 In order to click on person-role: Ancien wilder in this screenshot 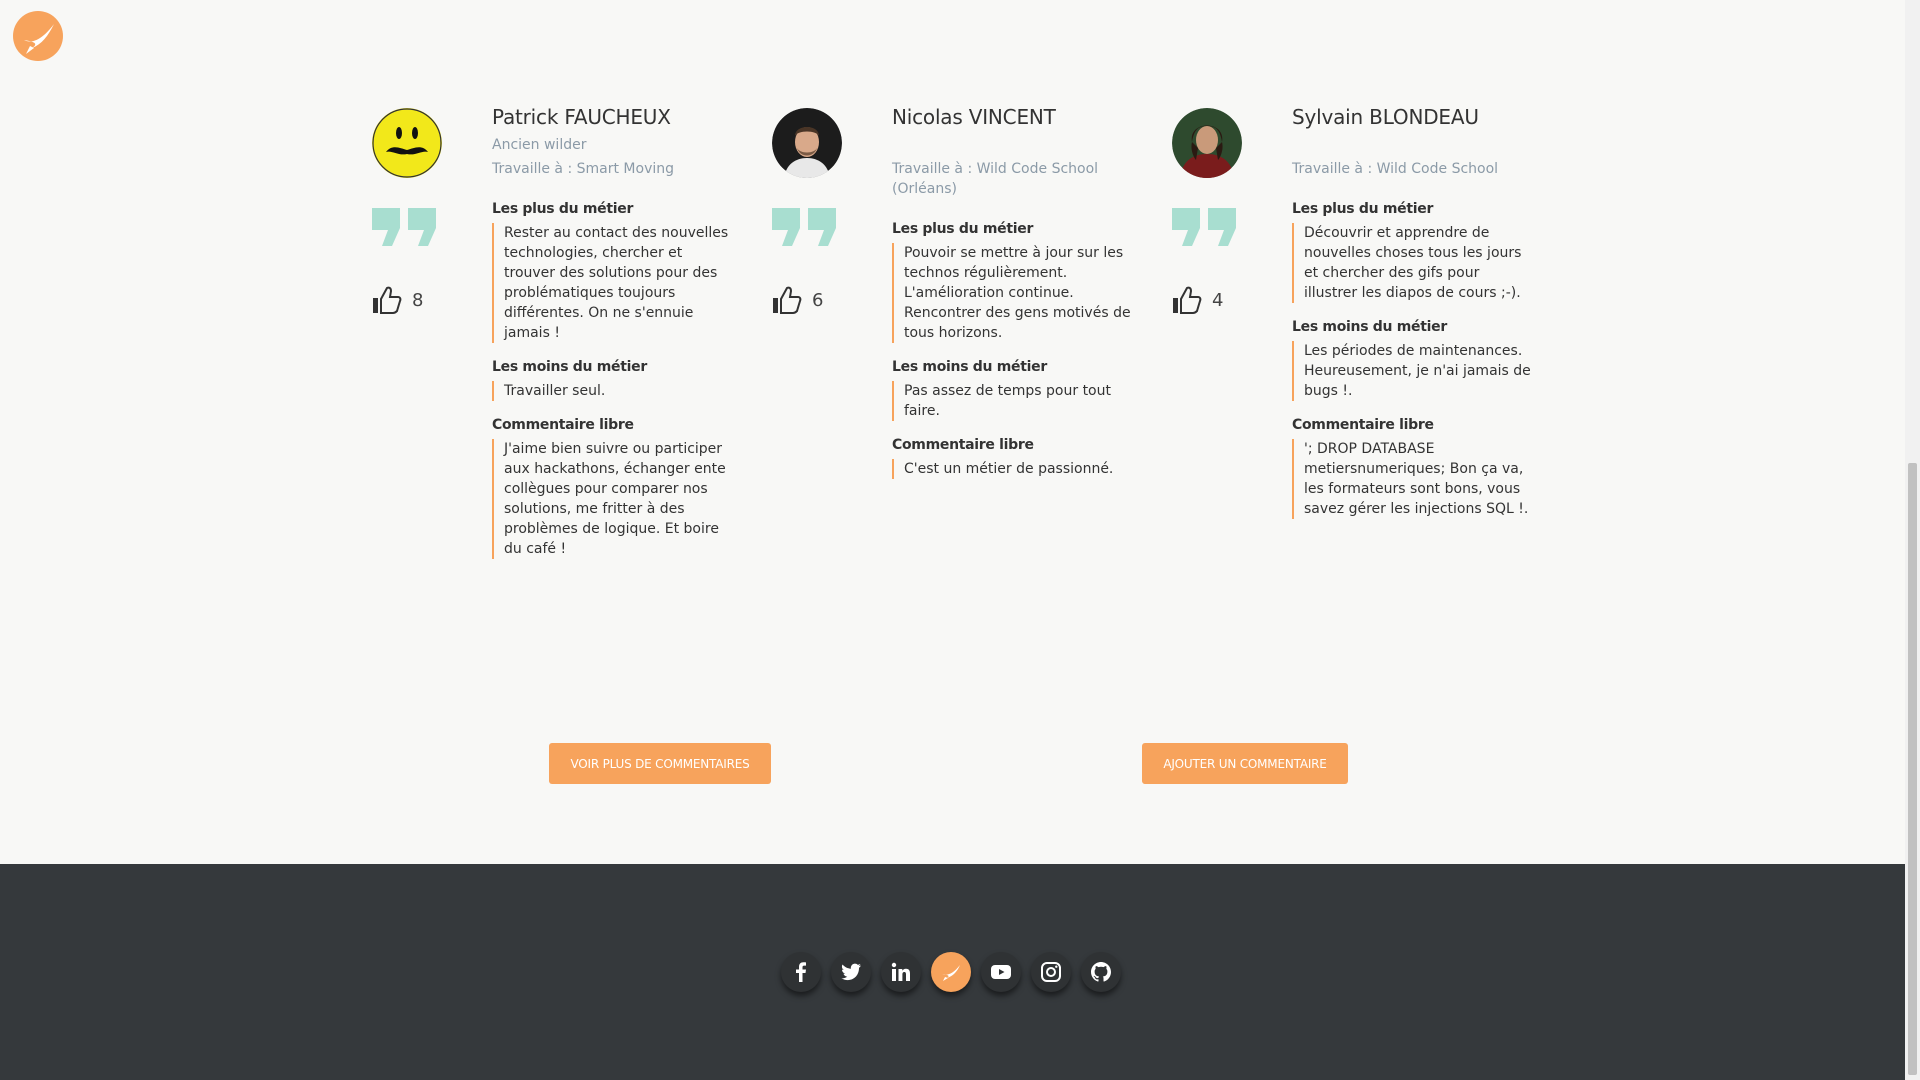, I will do `click(539, 145)`.